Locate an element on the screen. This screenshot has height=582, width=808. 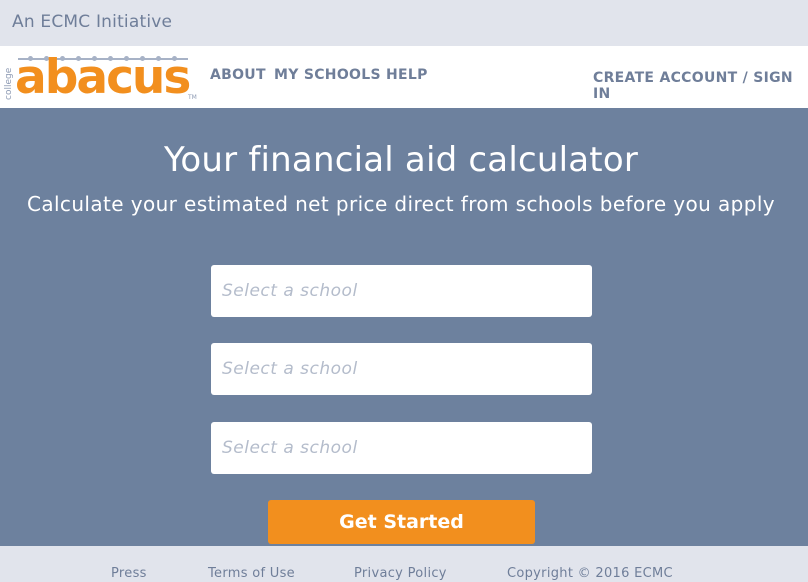
page-title: Your financial aid calculator is located at coordinates (401, 160).